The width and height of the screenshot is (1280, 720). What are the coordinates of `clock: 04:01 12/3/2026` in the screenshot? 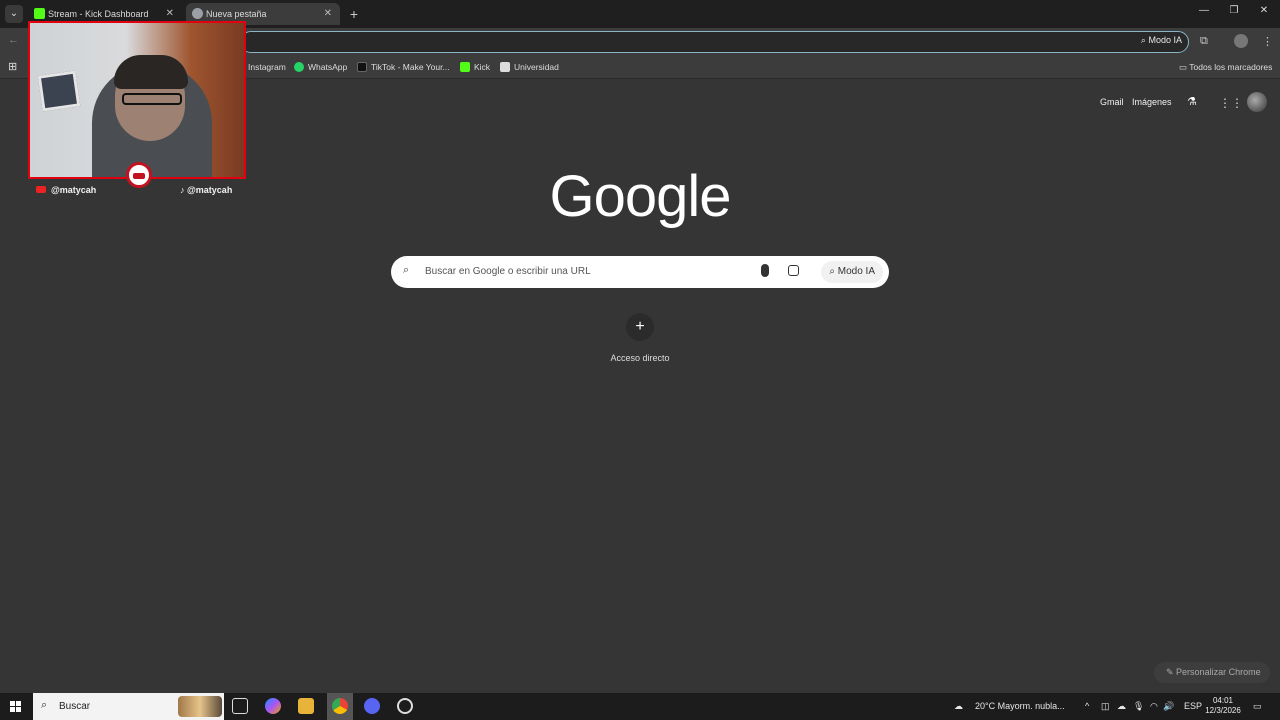 It's located at (1223, 706).